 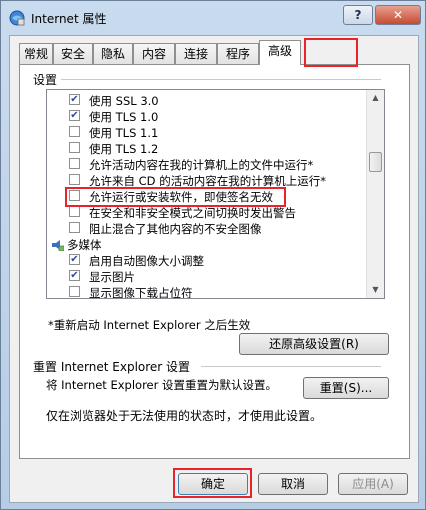 What do you see at coordinates (124, 149) in the screenshot?
I see `list-item-label: 使用 TLS 1.2` at bounding box center [124, 149].